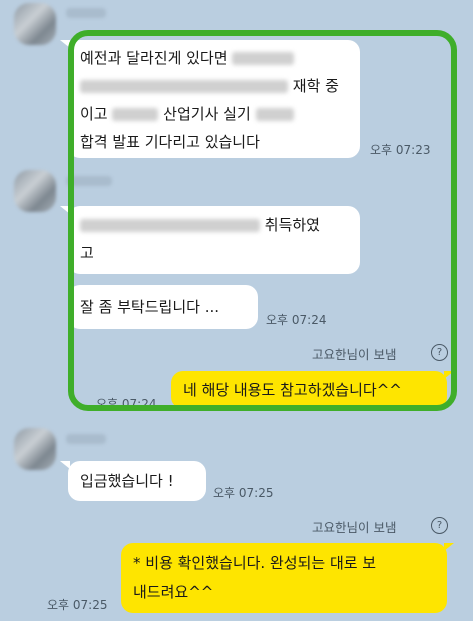 The image size is (473, 621). I want to click on help-icon: ?, so click(439, 525).